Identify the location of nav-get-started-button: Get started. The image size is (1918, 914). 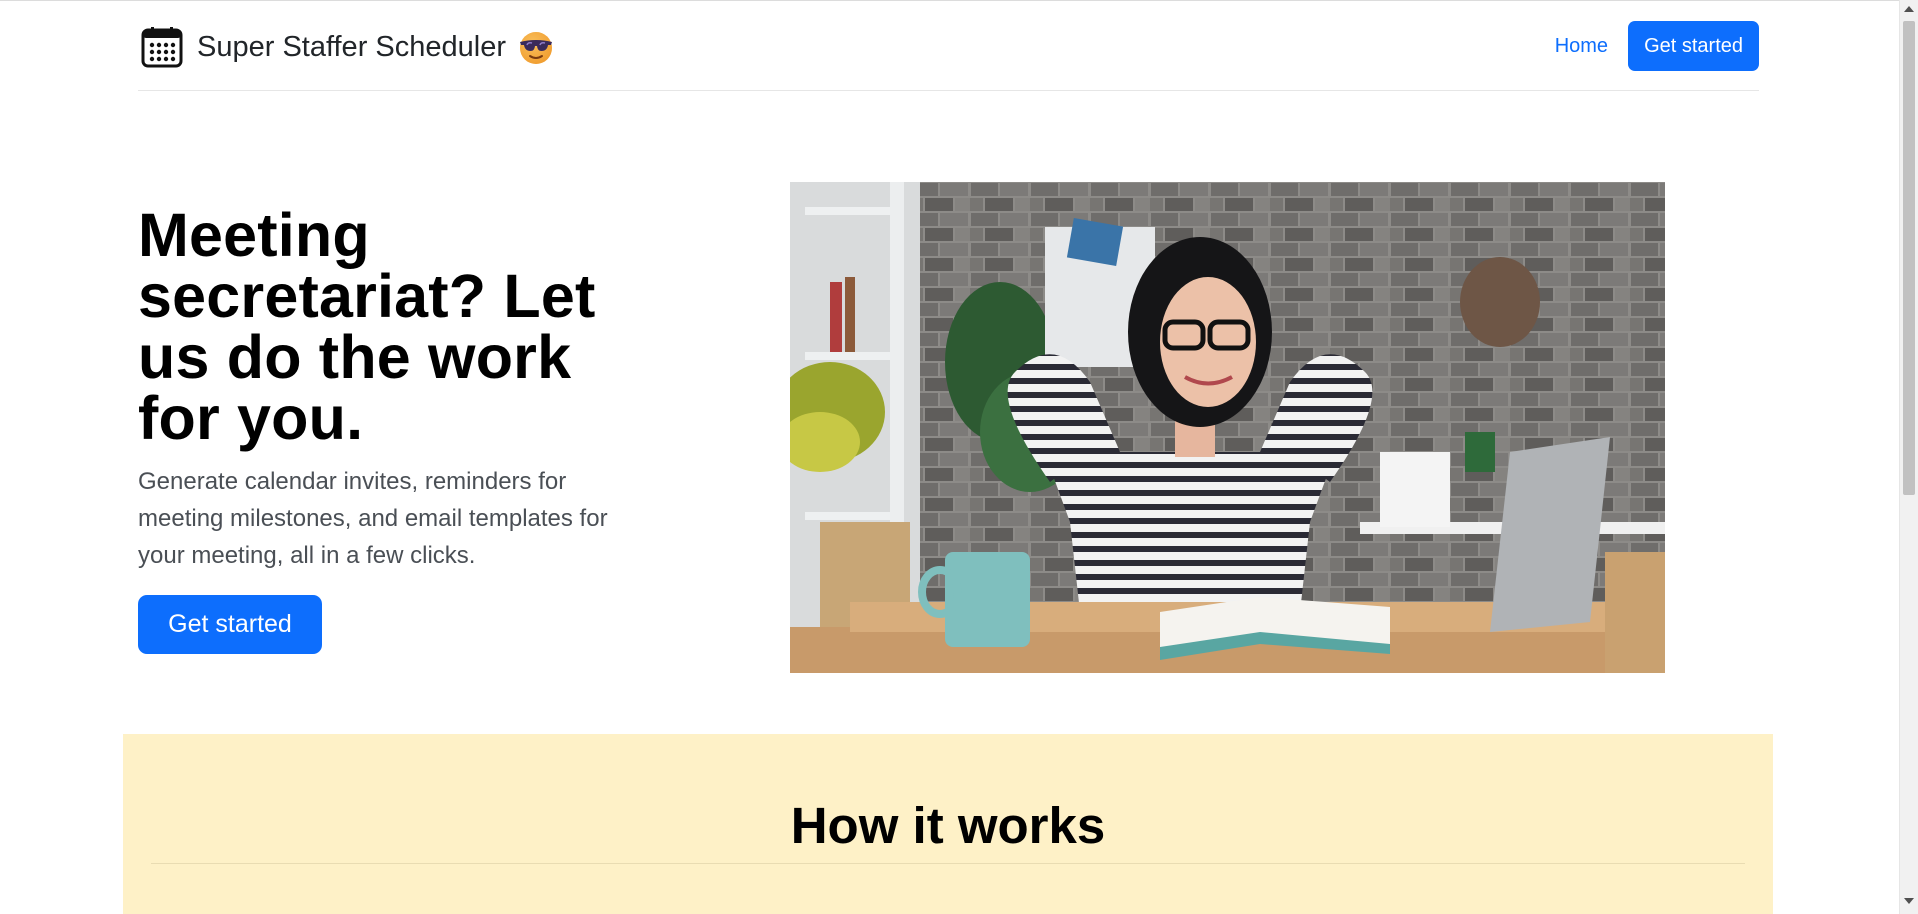
(1693, 46).